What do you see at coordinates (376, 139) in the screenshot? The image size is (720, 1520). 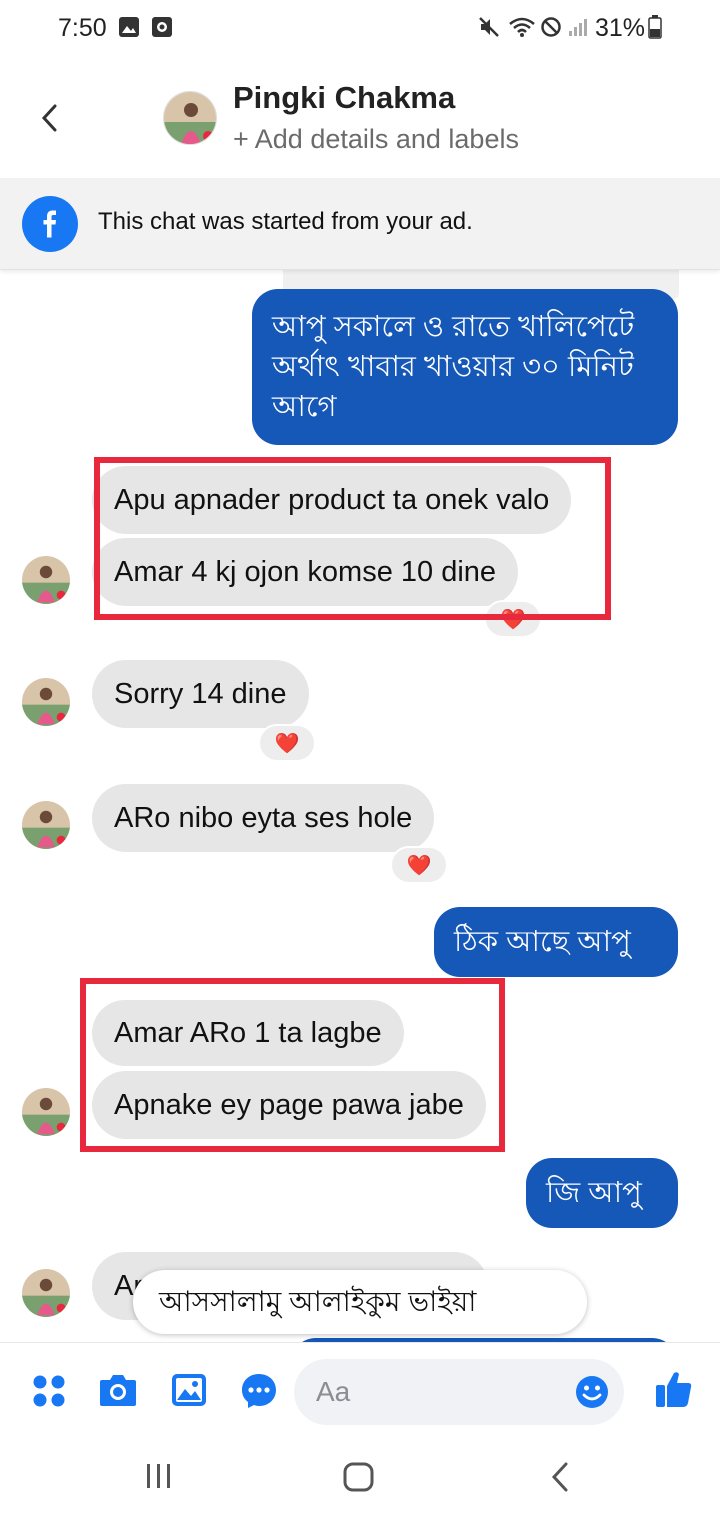 I see `add-details-link: + Add details and labels` at bounding box center [376, 139].